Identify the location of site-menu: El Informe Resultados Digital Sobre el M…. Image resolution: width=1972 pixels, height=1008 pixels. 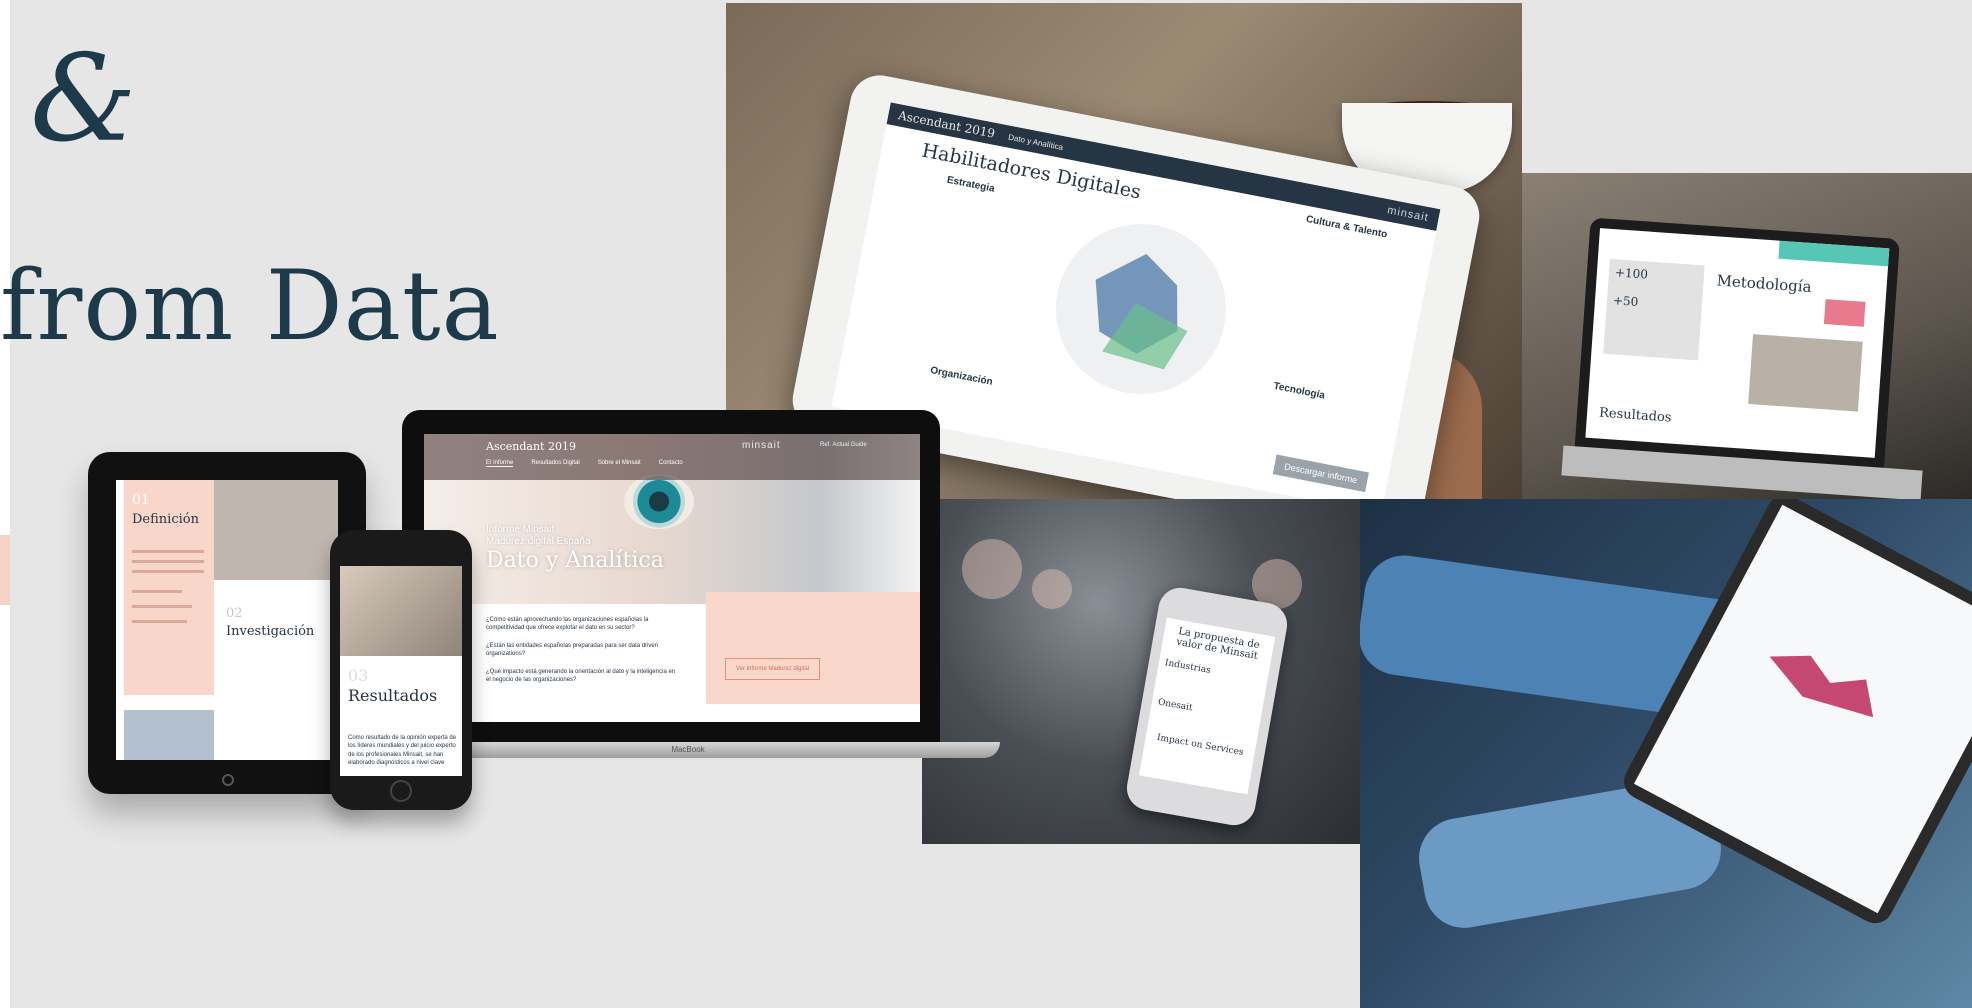
(584, 463).